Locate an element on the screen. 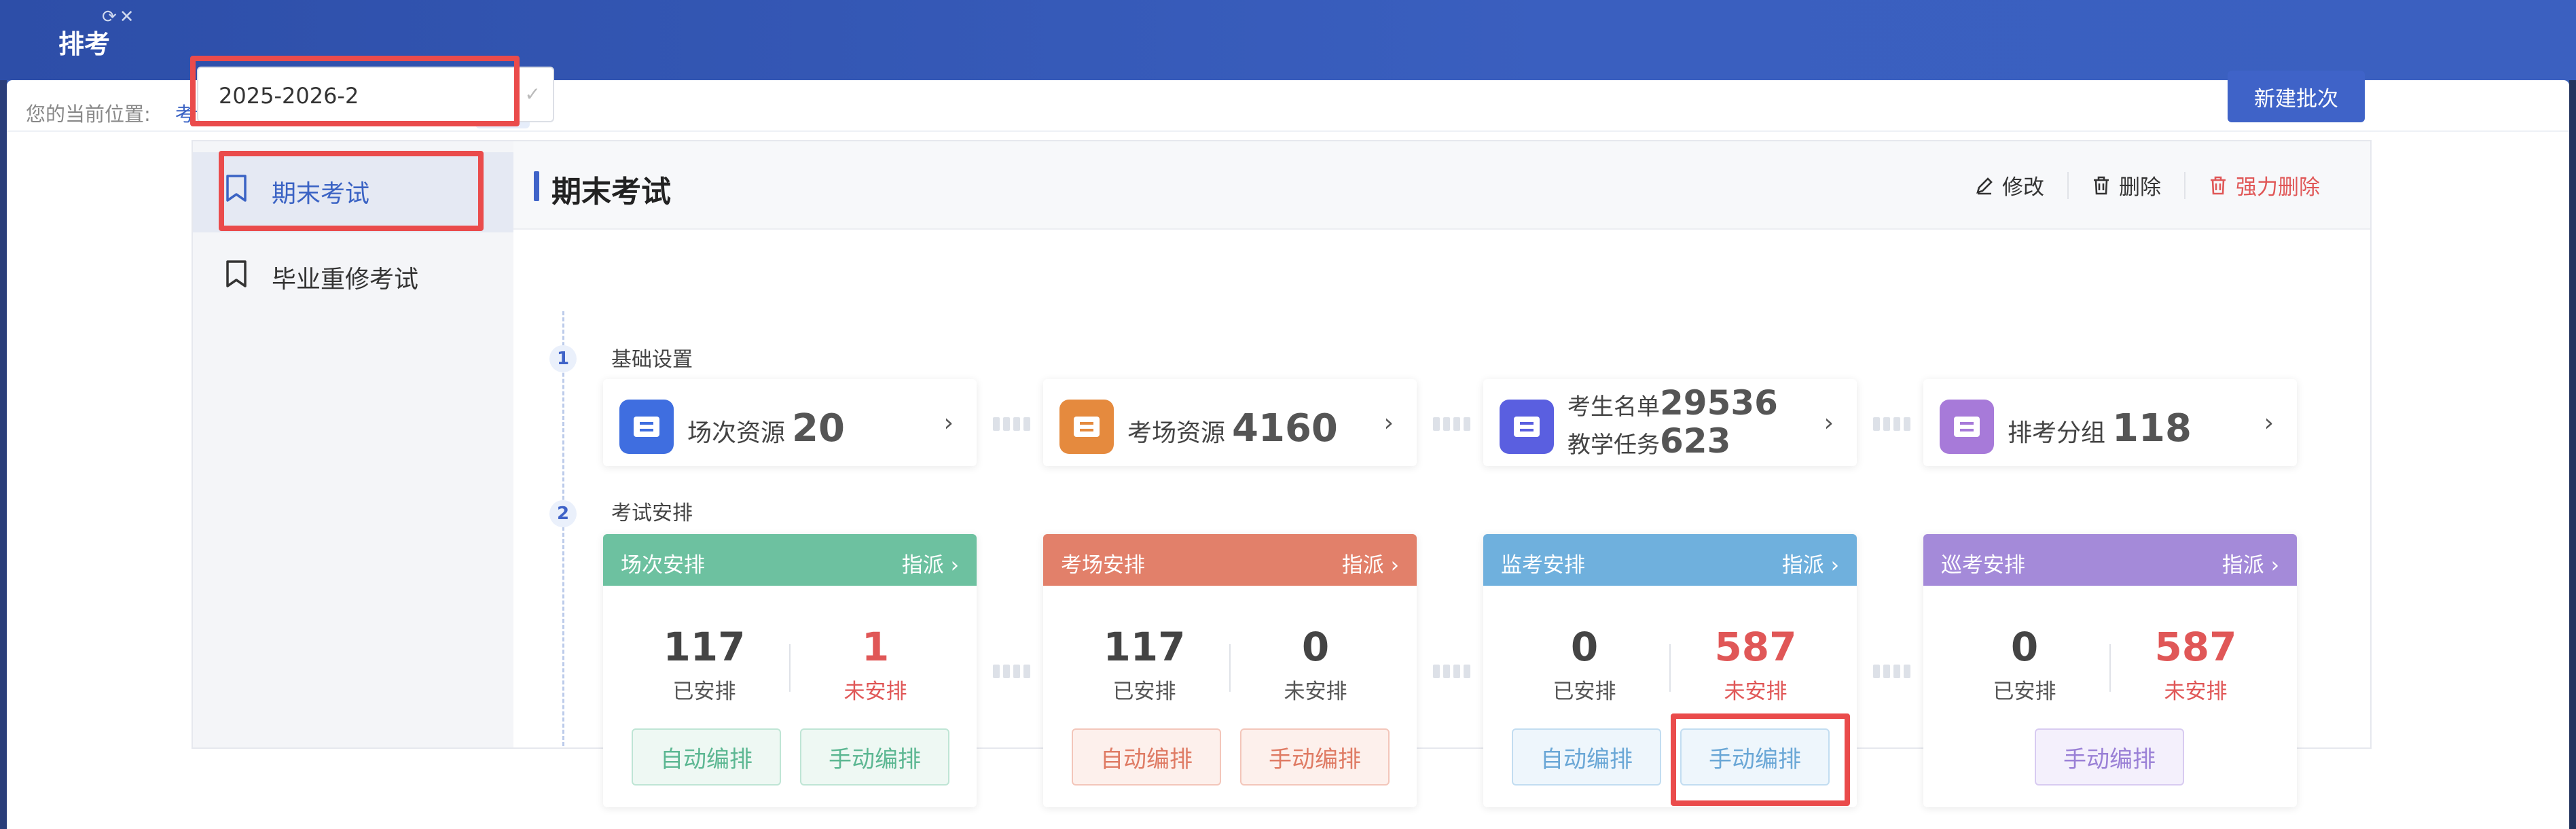  chevron-down-icon: ✓ is located at coordinates (532, 94).